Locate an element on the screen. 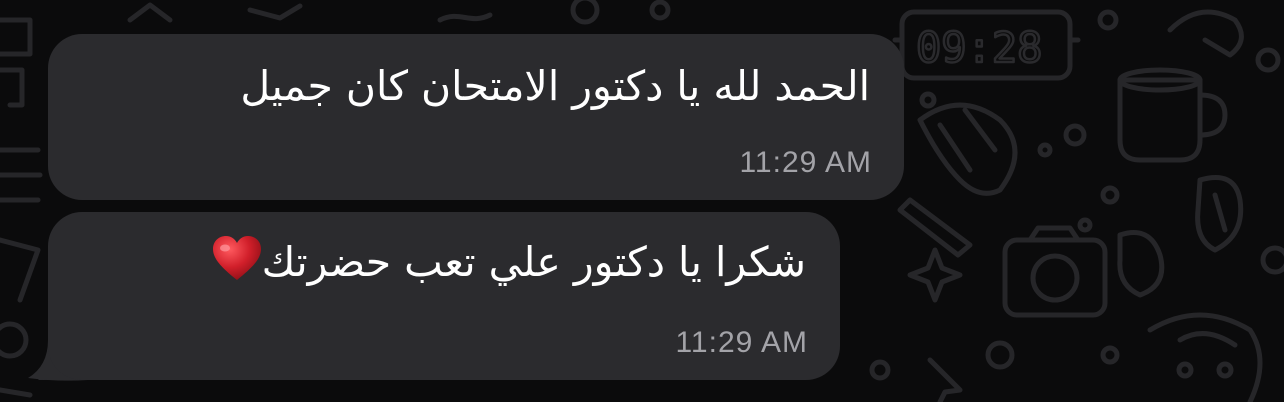 Image resolution: width=1284 pixels, height=402 pixels. doodle-camera is located at coordinates (1055, 277).